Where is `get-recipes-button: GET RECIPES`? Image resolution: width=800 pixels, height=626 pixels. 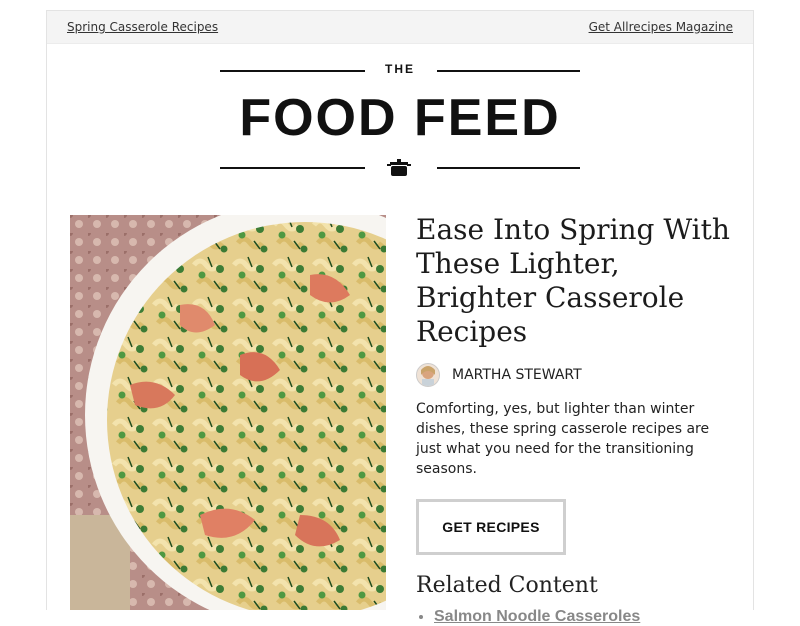 get-recipes-button: GET RECIPES is located at coordinates (491, 527).